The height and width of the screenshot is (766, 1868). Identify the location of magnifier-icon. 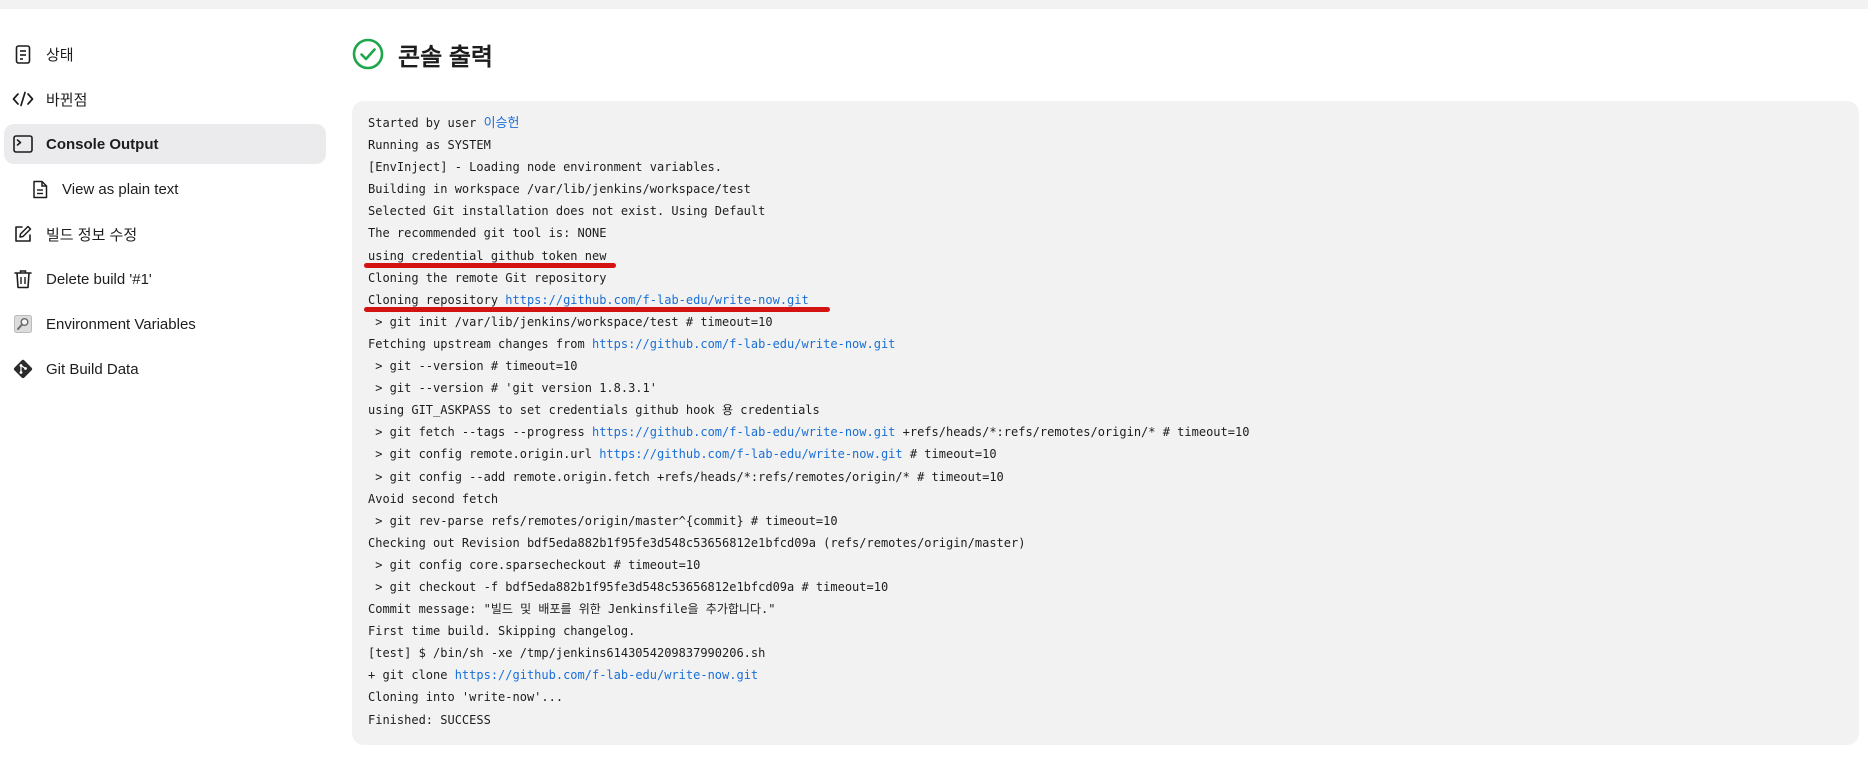
(23, 324).